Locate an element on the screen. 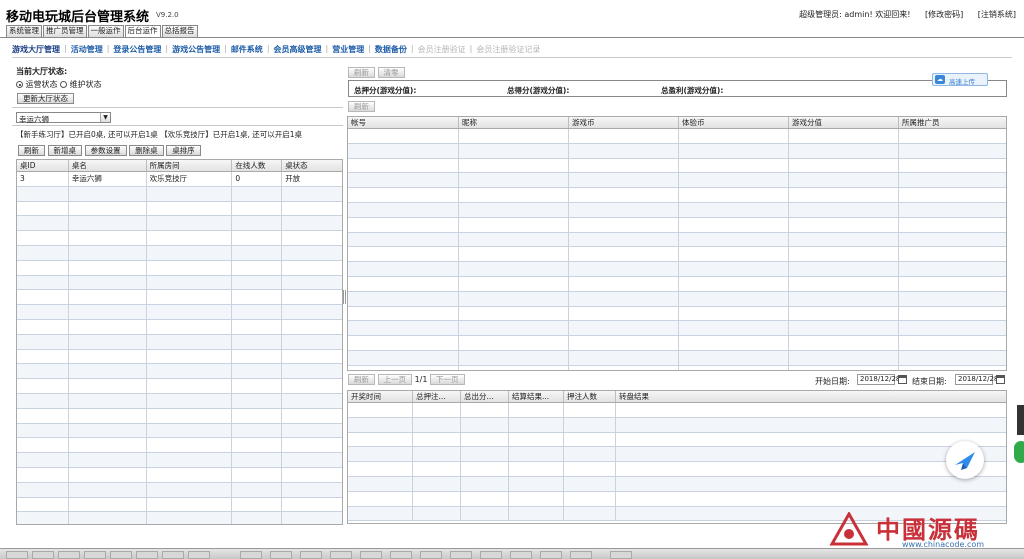 The image size is (1024, 559). subnav-mail: 邮件系统 is located at coordinates (247, 49).